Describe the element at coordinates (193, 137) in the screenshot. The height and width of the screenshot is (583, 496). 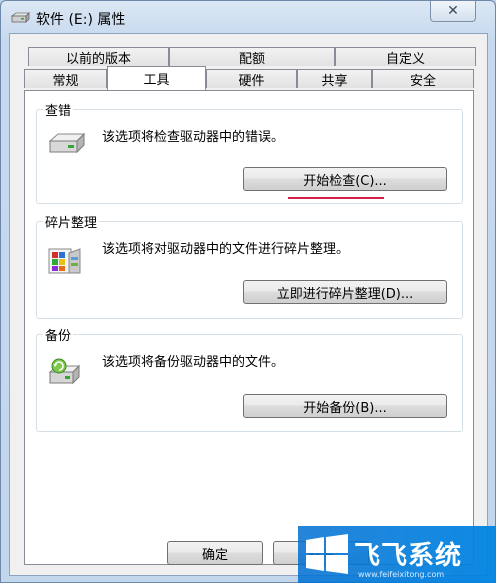
I see `check-description: 该选项将检查驱动器中的错误。` at that location.